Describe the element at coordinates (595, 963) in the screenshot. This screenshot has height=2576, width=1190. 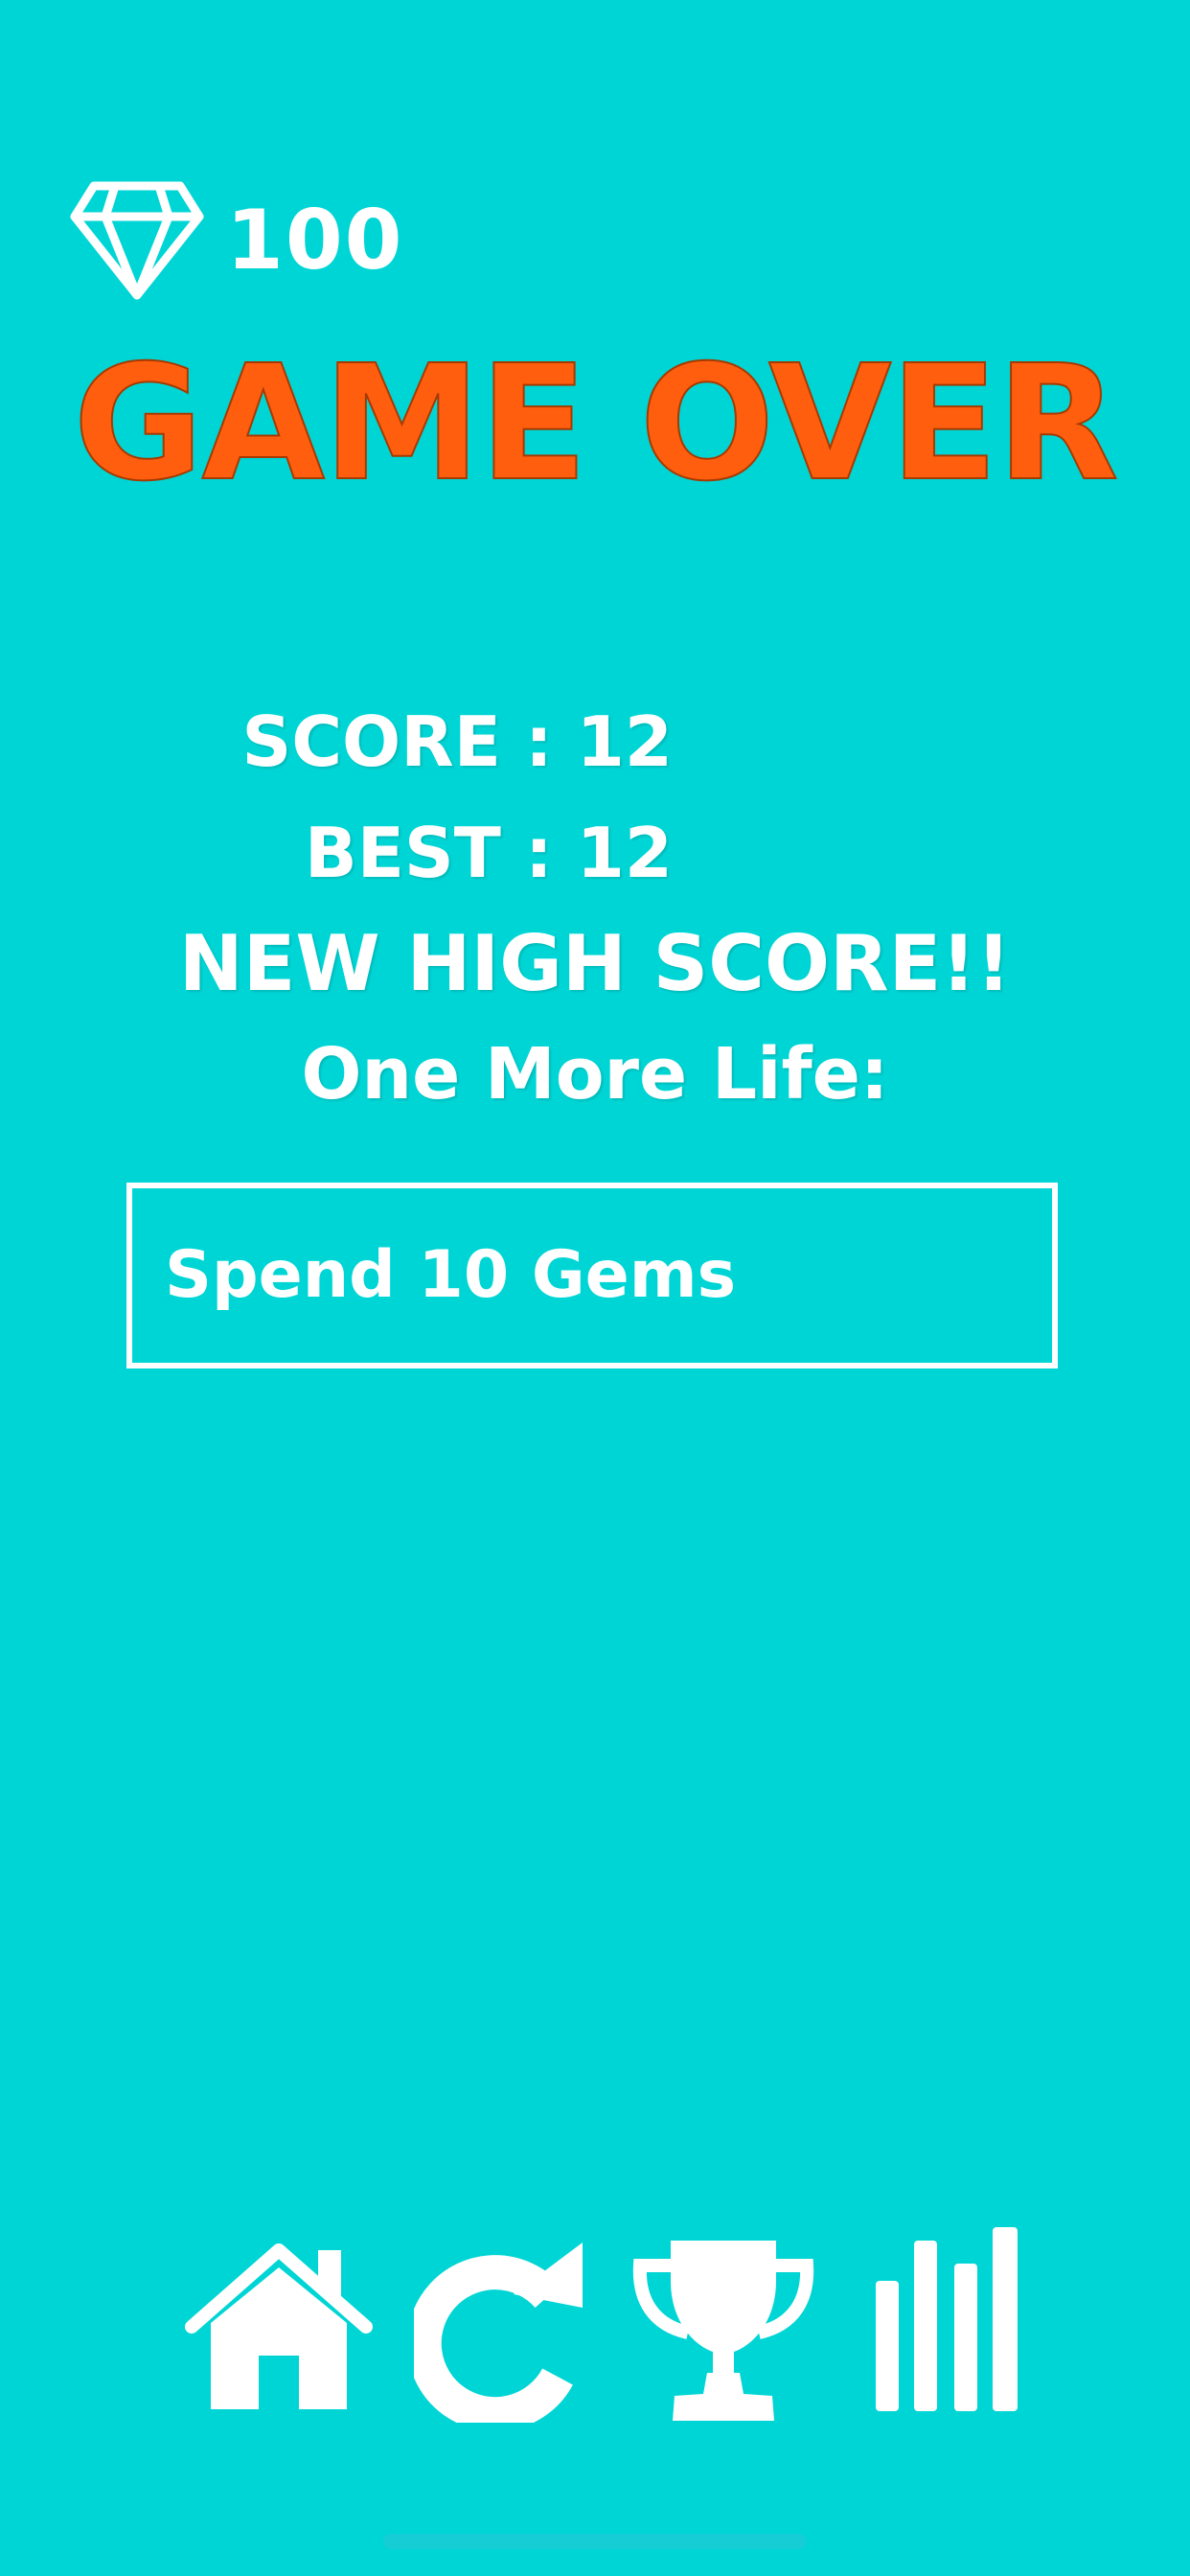
I see `new-high-score-label: NEW HIGH SCORE!!` at that location.